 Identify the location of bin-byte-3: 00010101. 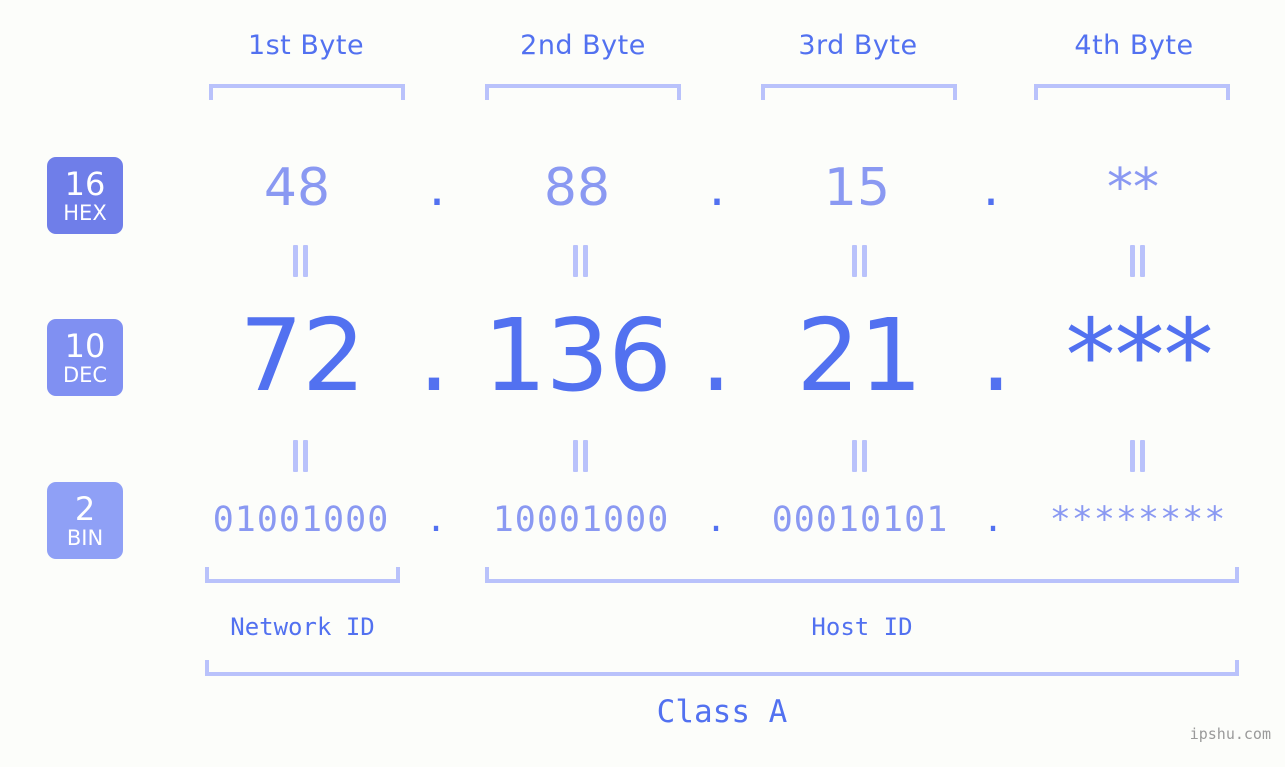
(860, 520).